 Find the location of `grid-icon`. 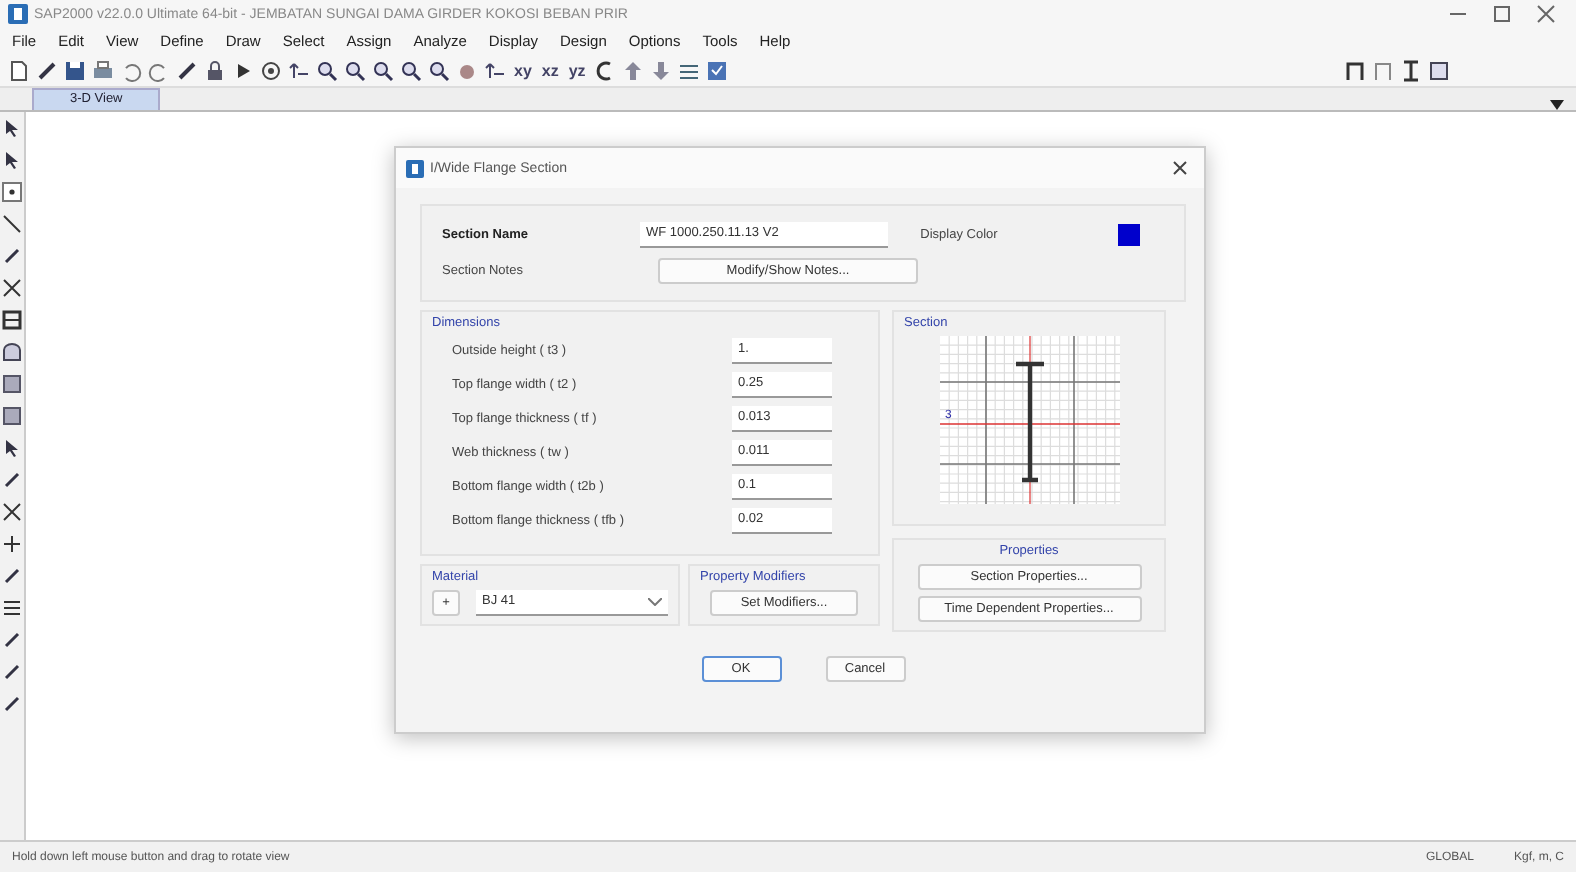

grid-icon is located at coordinates (688, 70).